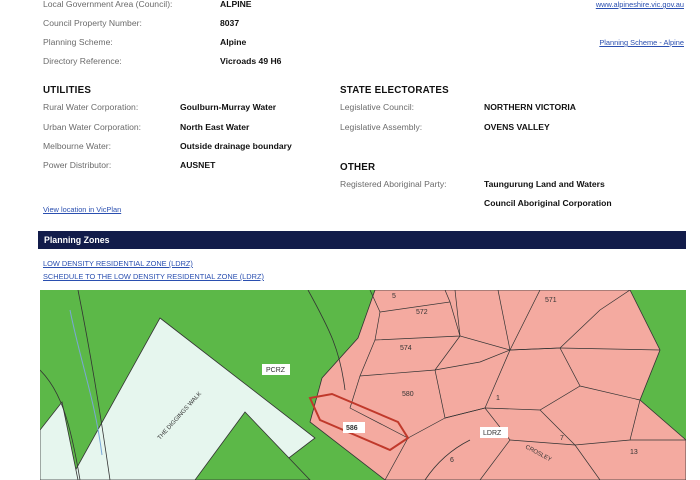  What do you see at coordinates (236, 146) in the screenshot?
I see `melbourne-water-value: Outside drainage boundary` at bounding box center [236, 146].